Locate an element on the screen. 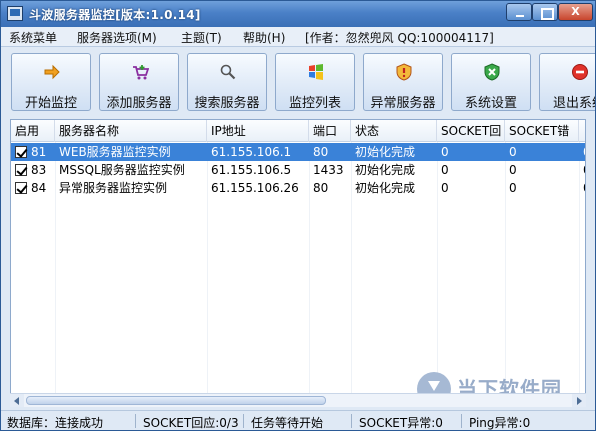  status-ping-error: Ping异常:0 is located at coordinates (500, 423).